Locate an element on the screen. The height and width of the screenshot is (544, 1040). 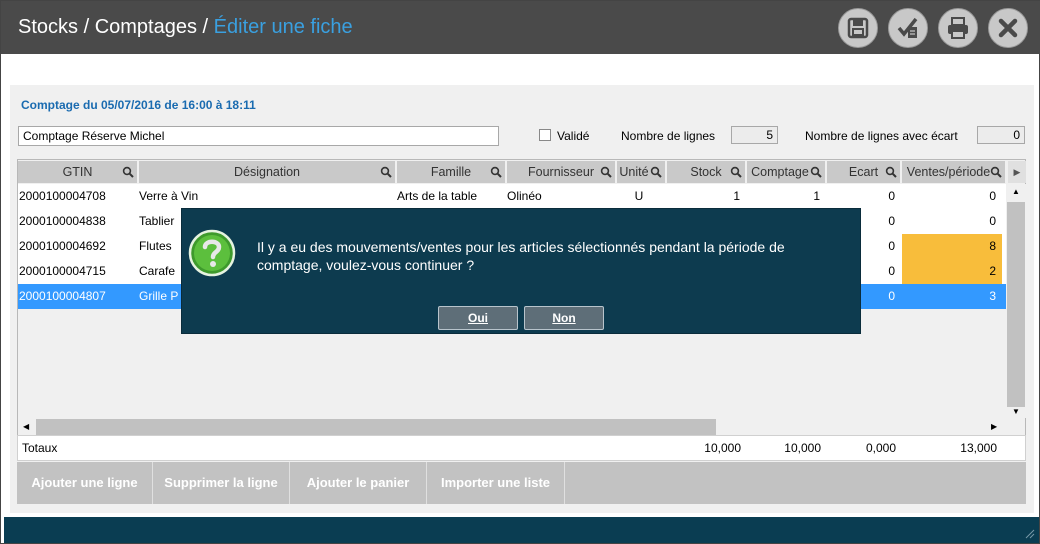
total-ecart: 0,000 is located at coordinates (880, 448).